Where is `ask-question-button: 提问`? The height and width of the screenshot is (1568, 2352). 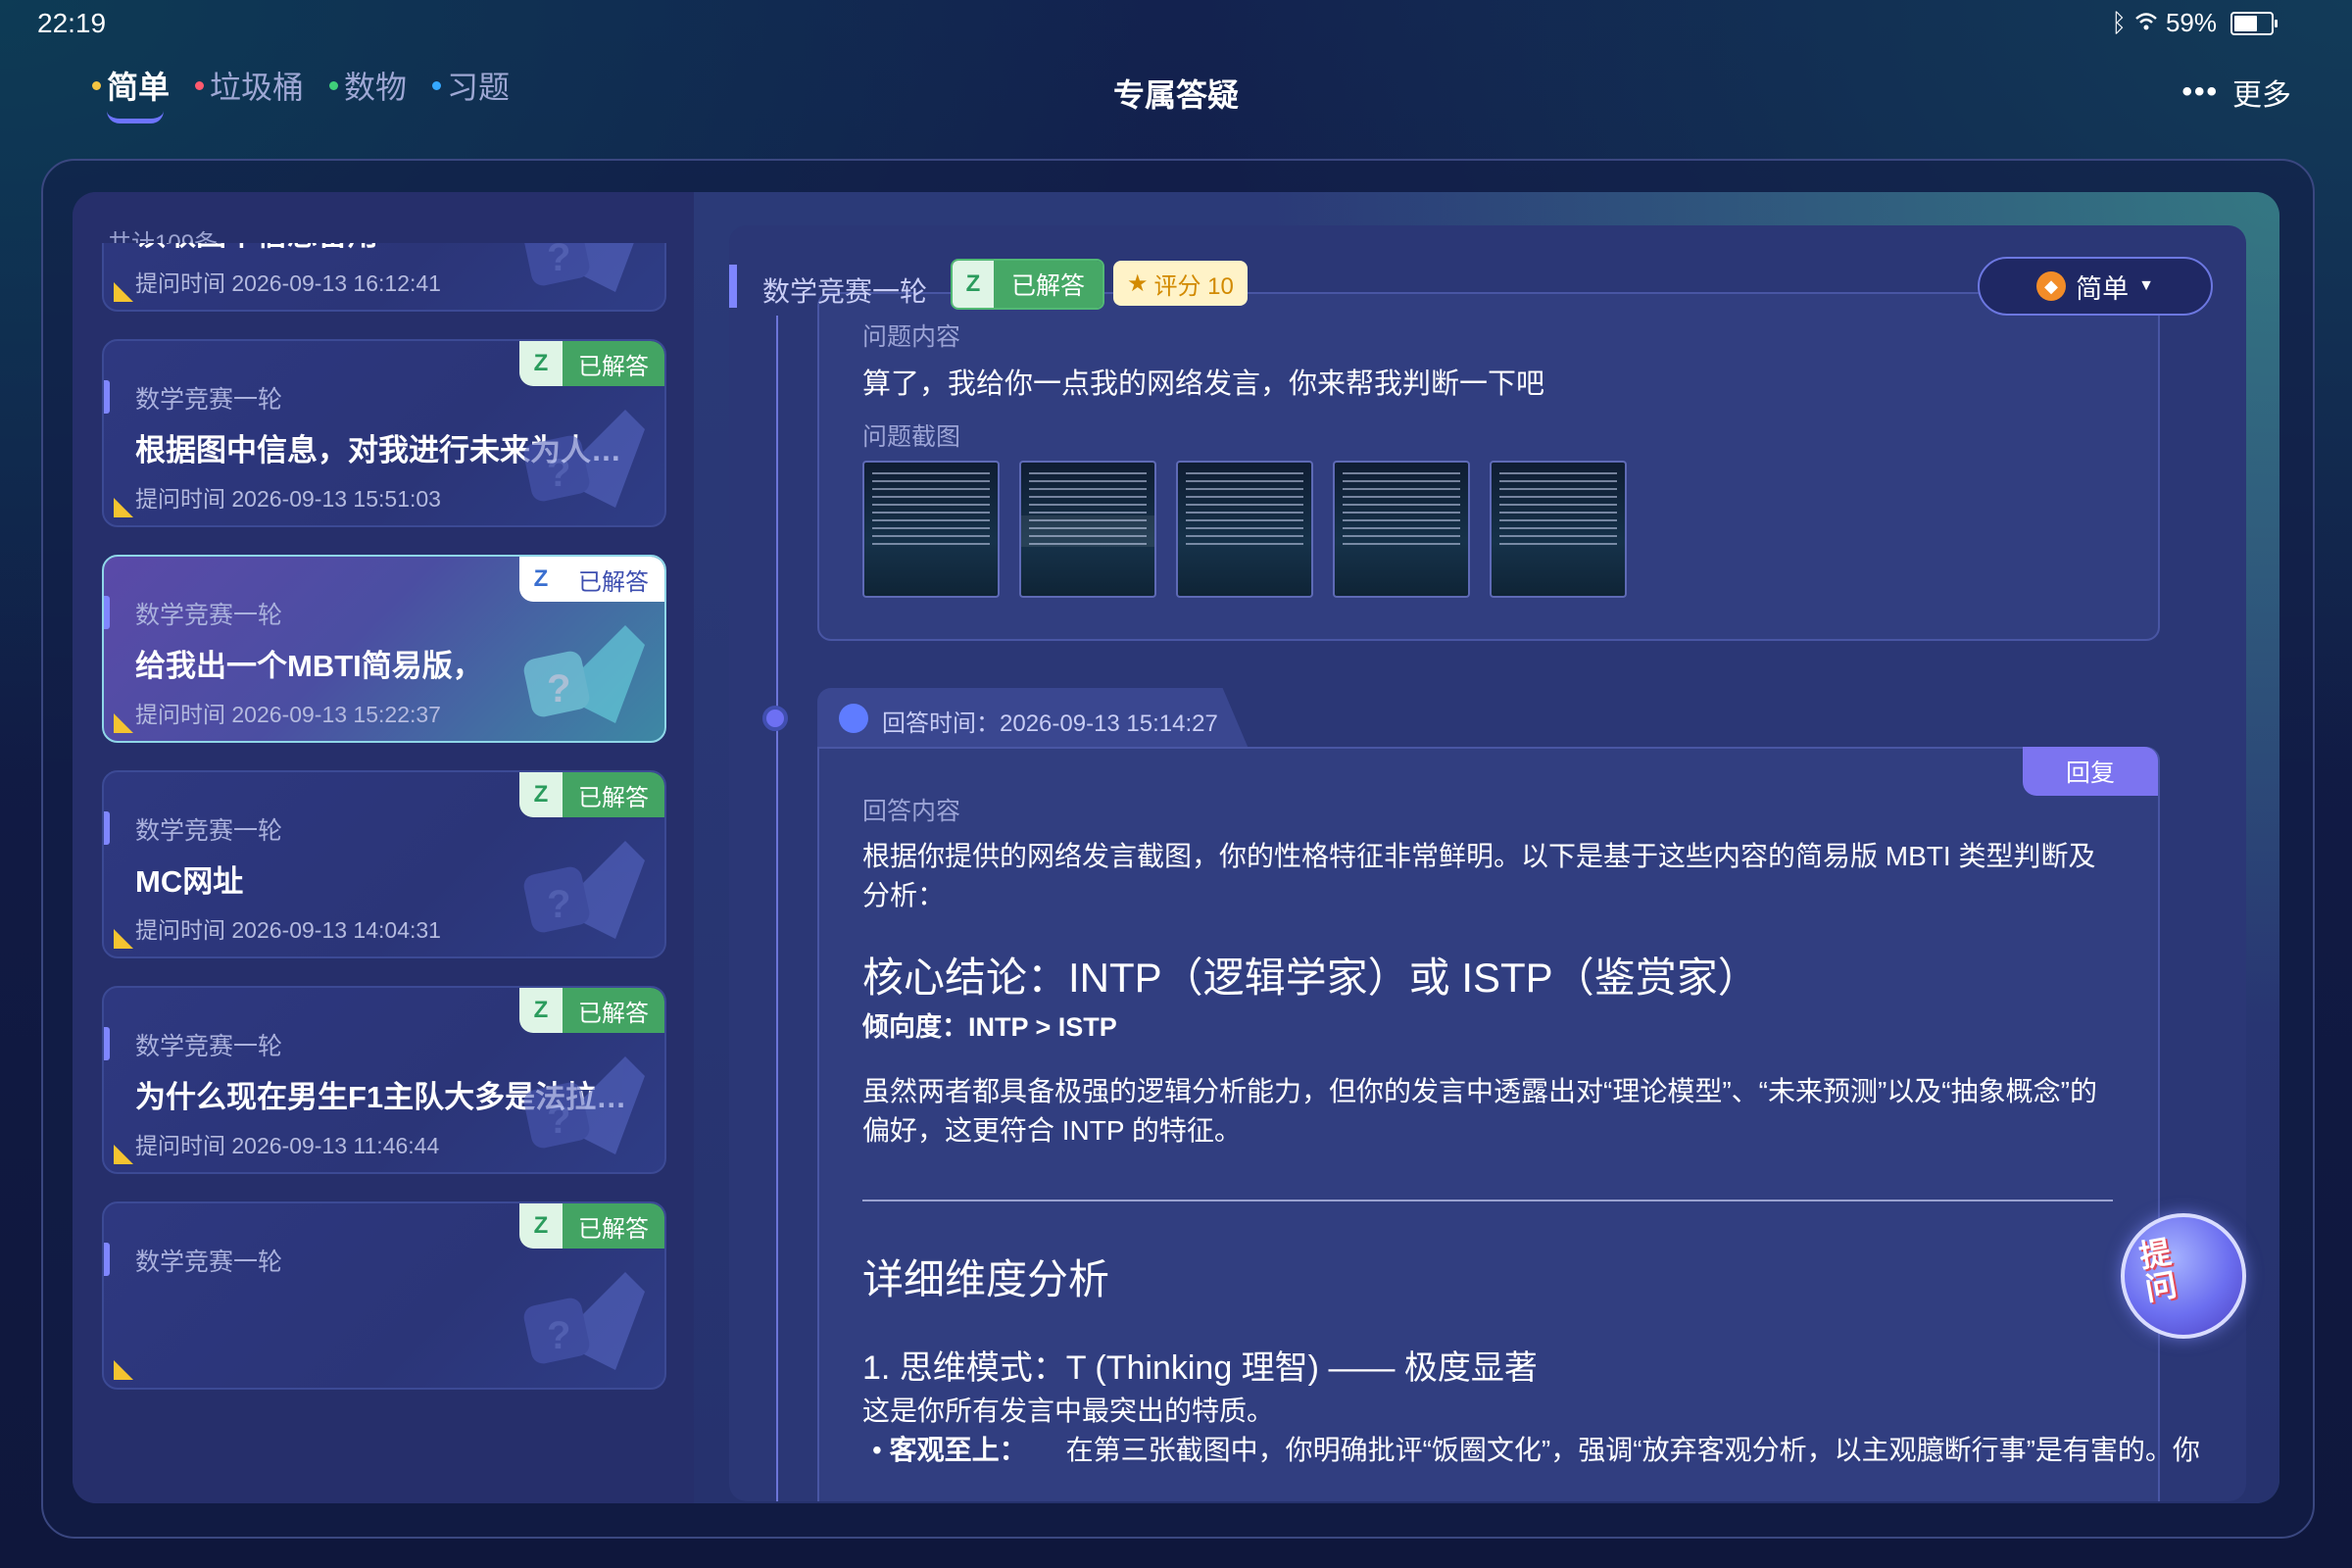
ask-question-button: 提问 is located at coordinates (2183, 1276).